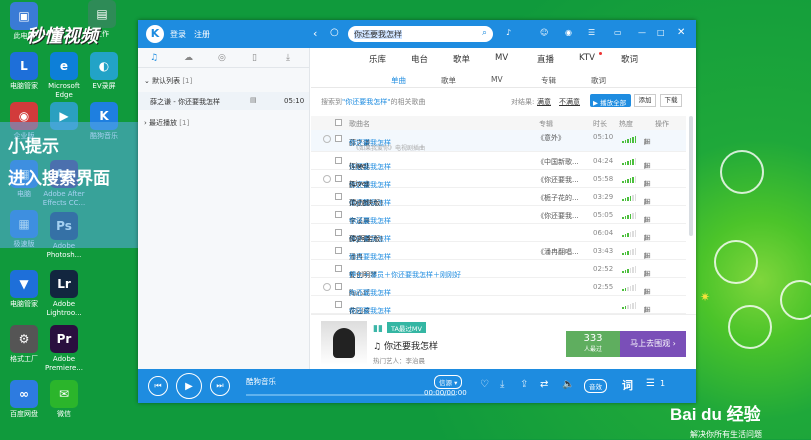  What do you see at coordinates (625, 271) in the screenshot?
I see `heat-bar` at bounding box center [625, 271].